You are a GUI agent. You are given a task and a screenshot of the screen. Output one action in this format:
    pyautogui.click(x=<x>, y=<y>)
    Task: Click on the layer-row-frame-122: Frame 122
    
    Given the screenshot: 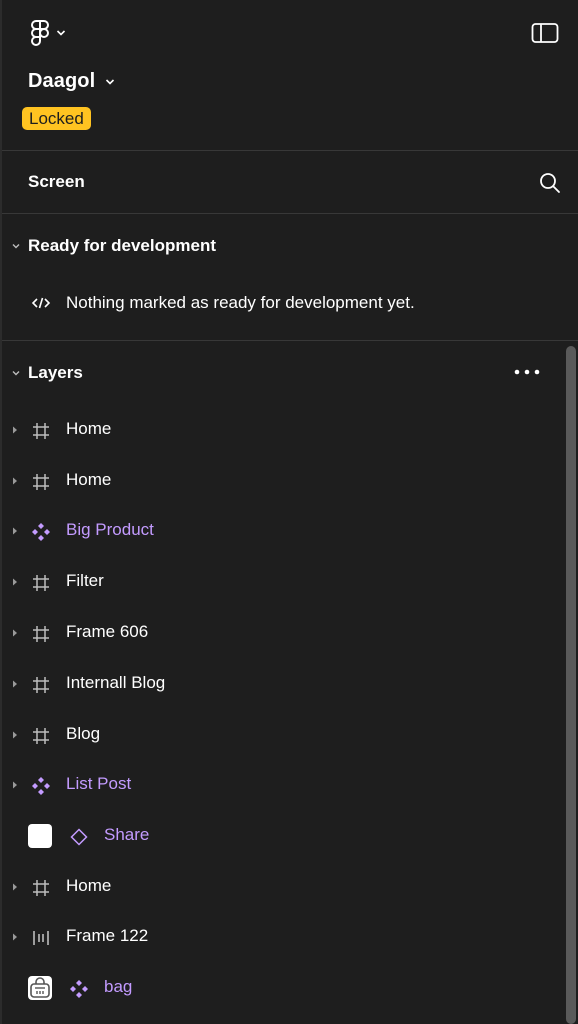 What is the action you would take?
    pyautogui.click(x=280, y=937)
    